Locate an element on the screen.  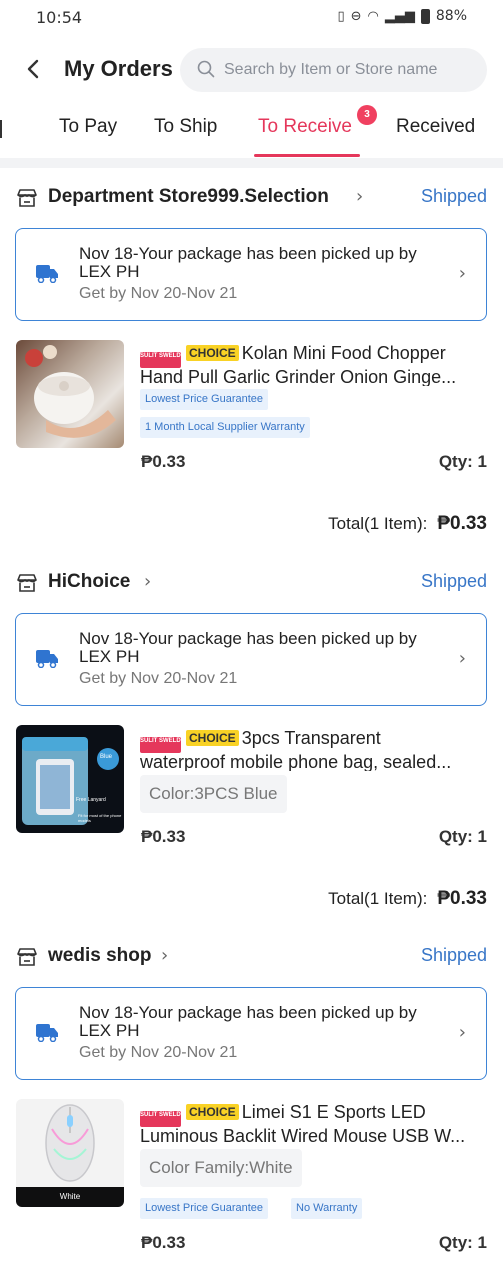
product-thumbnail is located at coordinates (70, 394).